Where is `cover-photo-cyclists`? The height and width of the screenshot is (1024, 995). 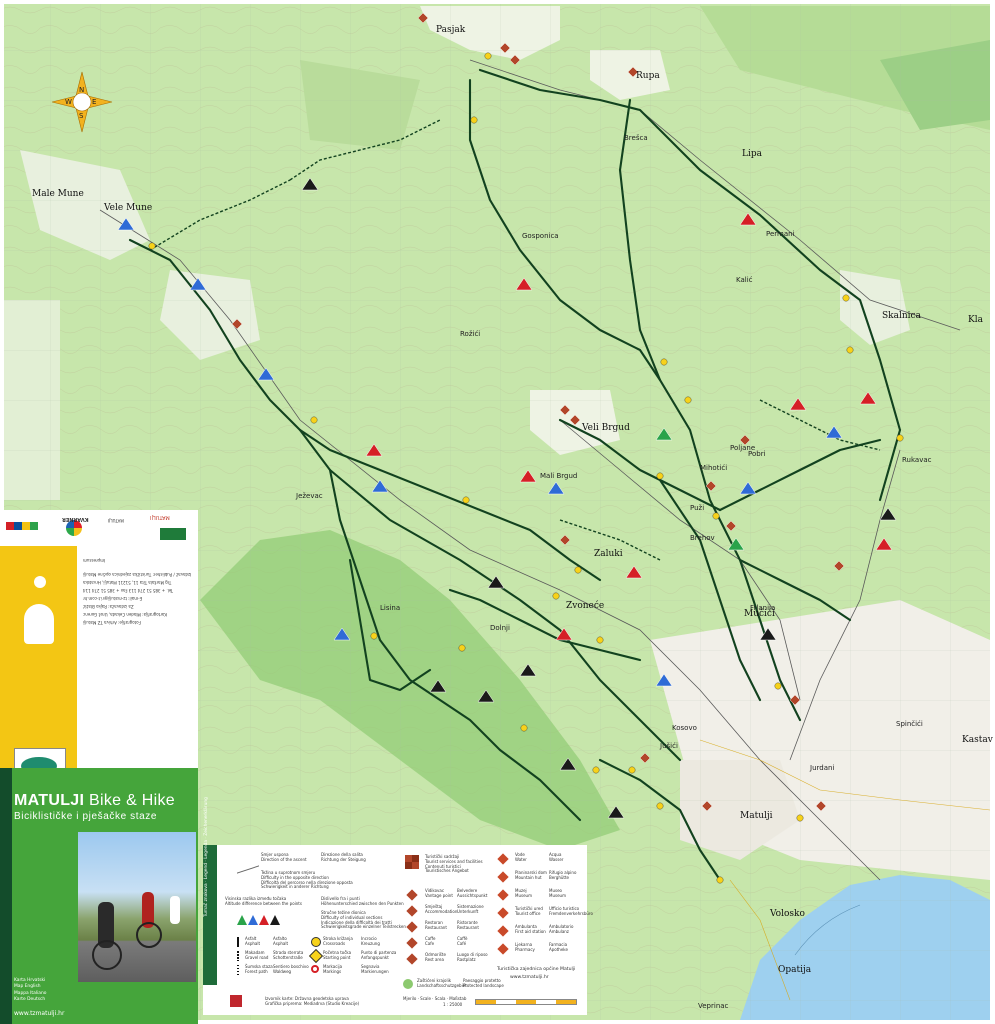 cover-photo-cyclists is located at coordinates (137, 907).